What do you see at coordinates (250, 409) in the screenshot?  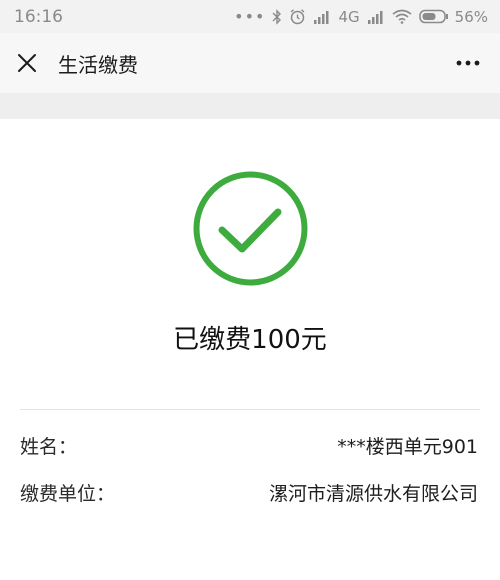 I see `divider` at bounding box center [250, 409].